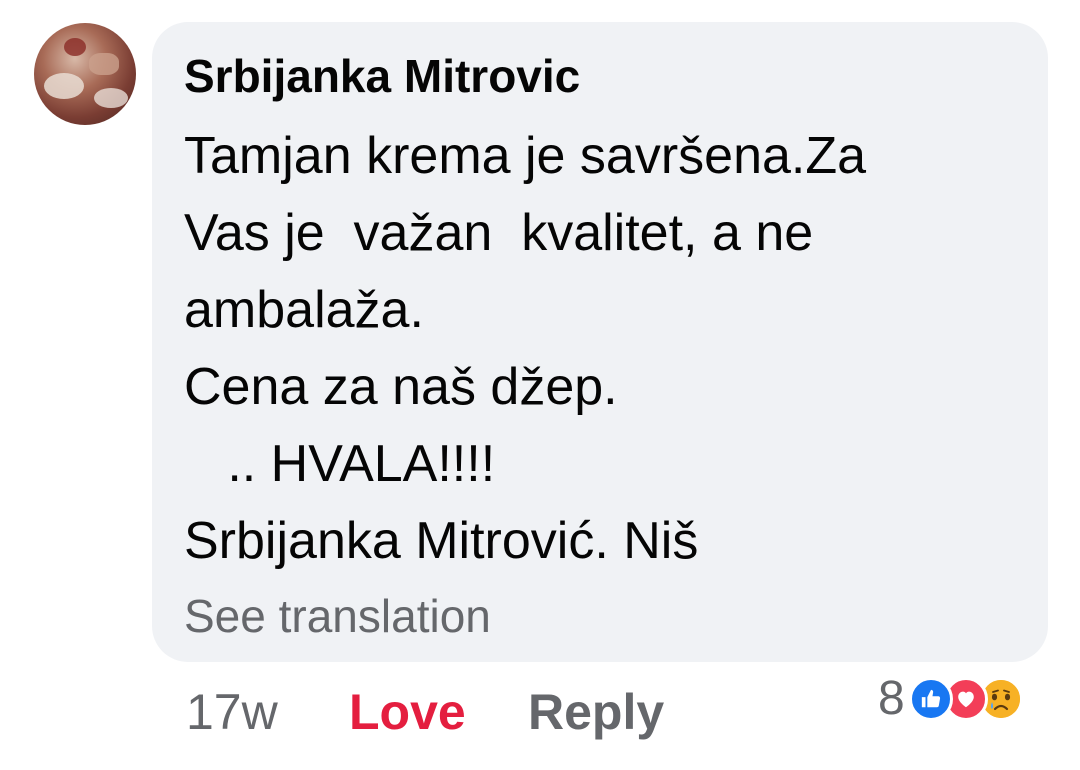 This screenshot has height=770, width=1080. What do you see at coordinates (232, 712) in the screenshot?
I see `comment-timestamp: 17w` at bounding box center [232, 712].